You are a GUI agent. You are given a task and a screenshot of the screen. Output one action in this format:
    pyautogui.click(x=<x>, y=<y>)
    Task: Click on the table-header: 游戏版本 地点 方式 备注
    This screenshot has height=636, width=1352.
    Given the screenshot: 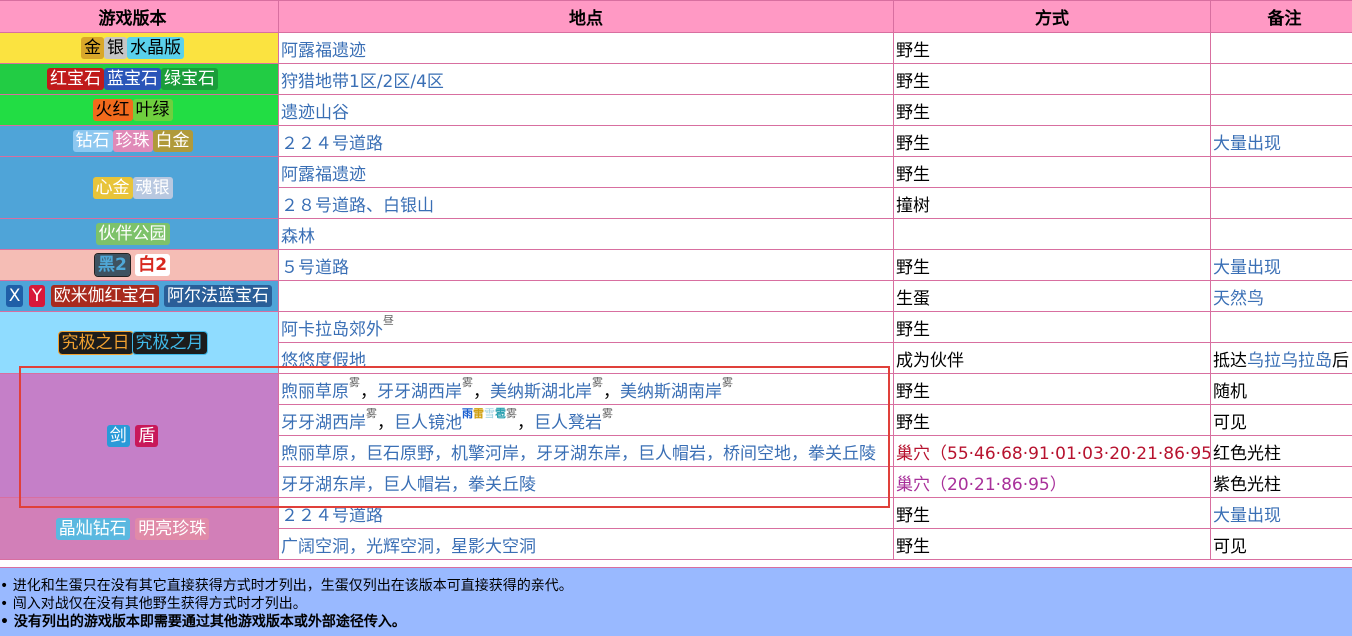 What is the action you would take?
    pyautogui.click(x=676, y=16)
    